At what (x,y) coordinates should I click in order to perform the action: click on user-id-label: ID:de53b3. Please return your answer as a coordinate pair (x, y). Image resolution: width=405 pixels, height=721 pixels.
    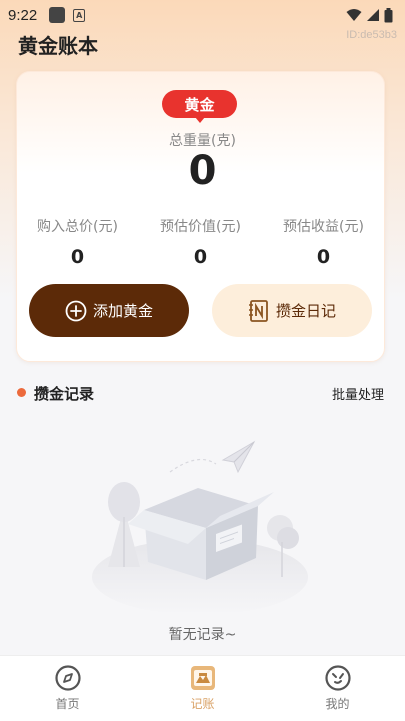
    Looking at the image, I should click on (371, 35).